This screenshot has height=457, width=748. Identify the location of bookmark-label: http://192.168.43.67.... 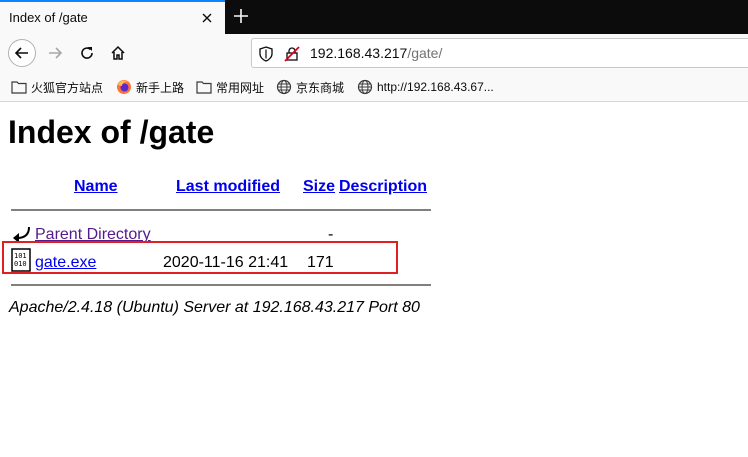
(435, 87).